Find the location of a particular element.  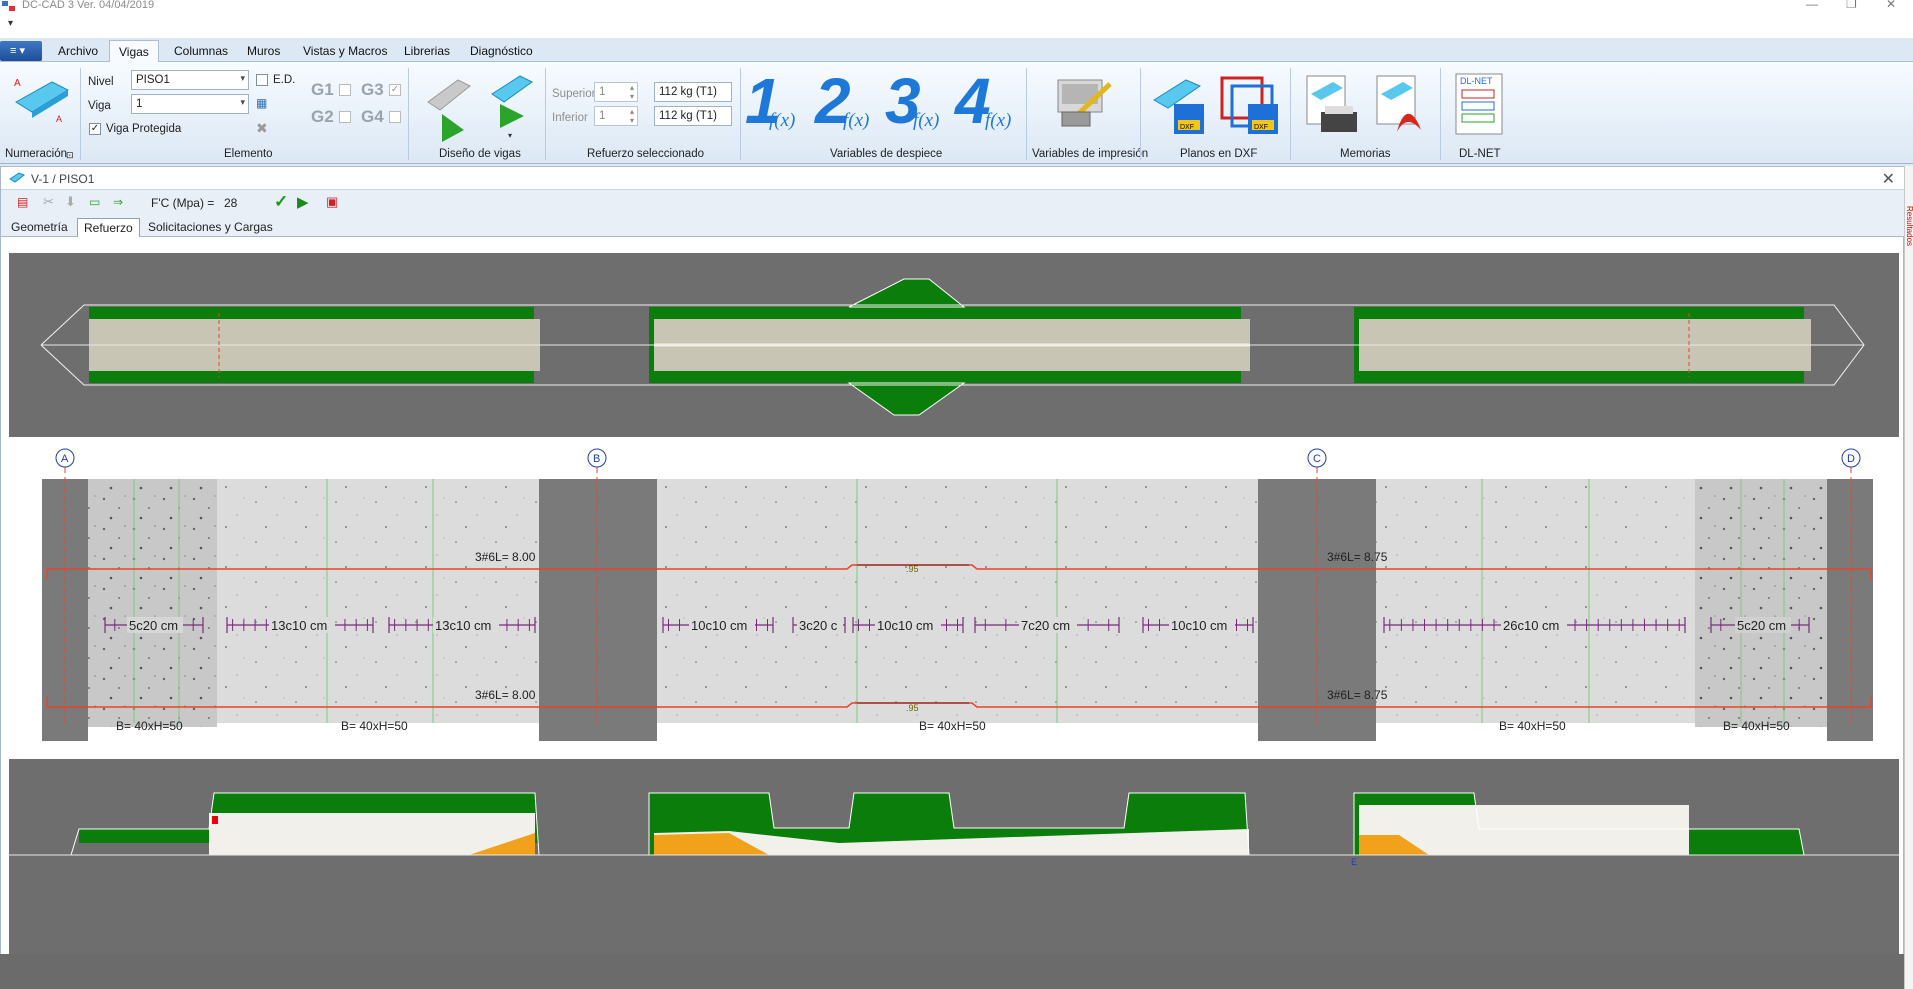

dxf-frame-icon: DXF is located at coordinates (1250, 105).